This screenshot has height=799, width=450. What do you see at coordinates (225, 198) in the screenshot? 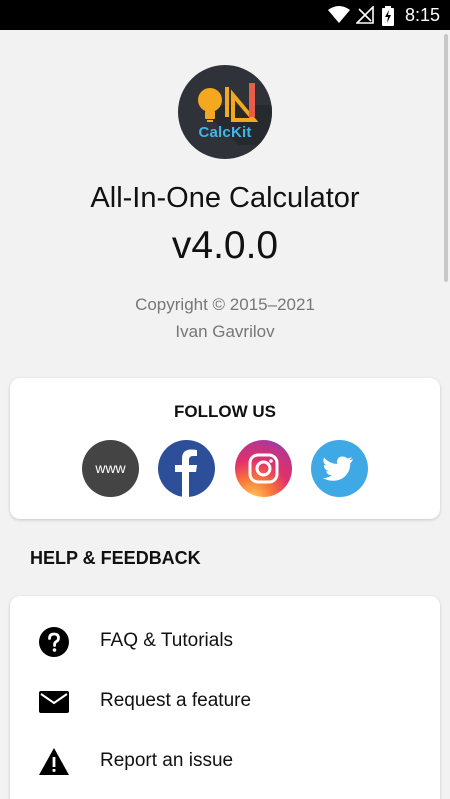
I see `app-name: All-In-One Calculator` at bounding box center [225, 198].